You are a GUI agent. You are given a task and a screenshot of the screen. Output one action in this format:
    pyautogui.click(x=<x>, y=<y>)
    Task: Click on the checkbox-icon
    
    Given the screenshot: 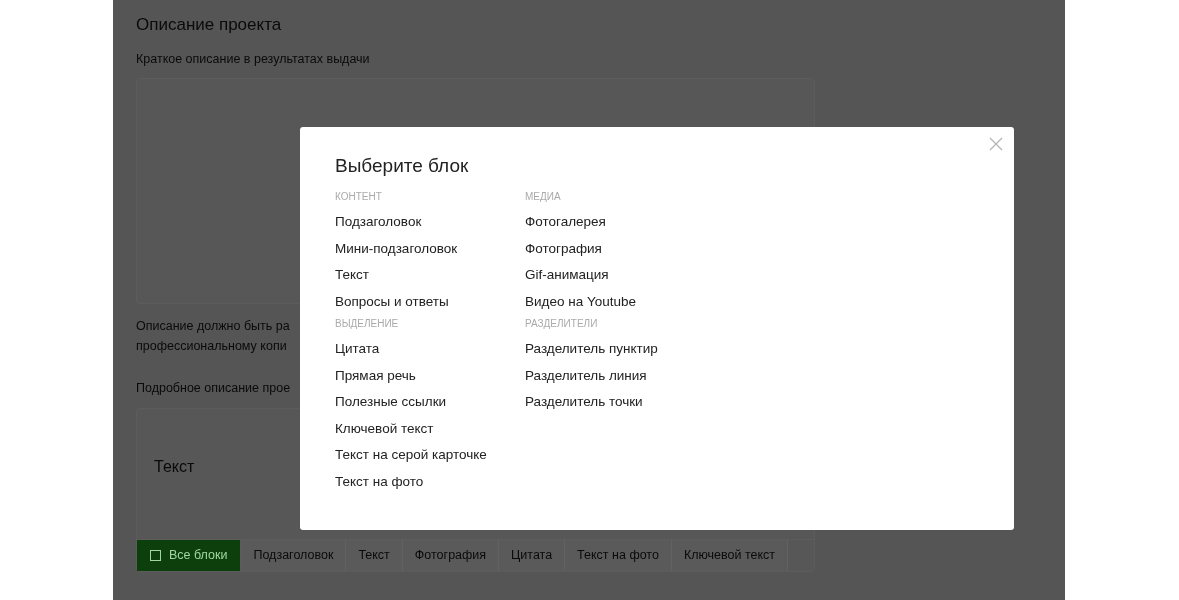 What is the action you would take?
    pyautogui.click(x=155, y=555)
    